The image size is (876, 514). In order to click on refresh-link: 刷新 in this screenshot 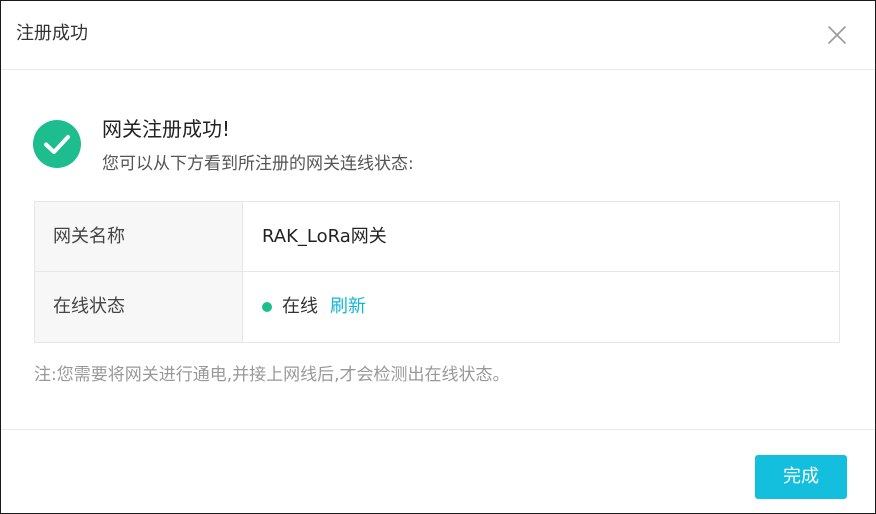, I will do `click(348, 307)`.